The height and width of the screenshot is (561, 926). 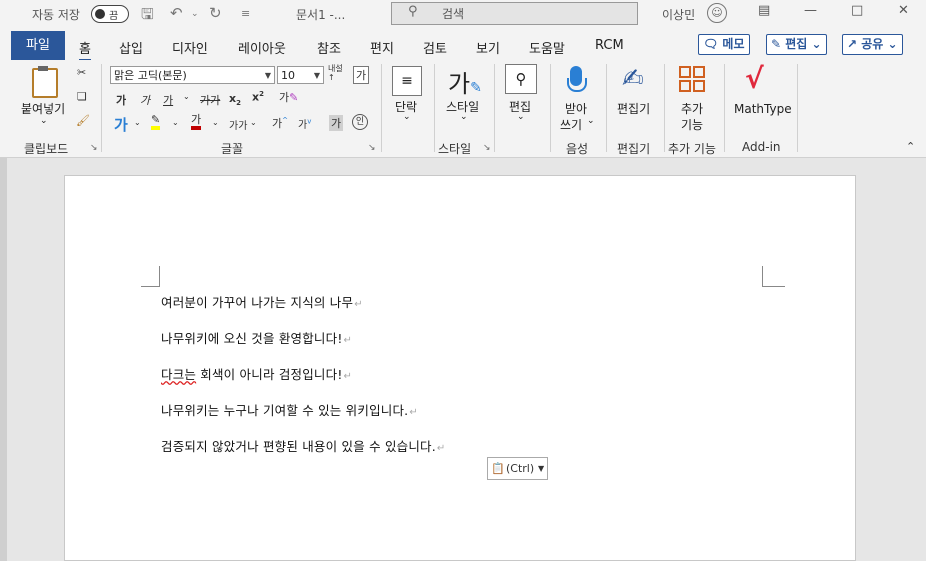 What do you see at coordinates (190, 47) in the screenshot?
I see `tab-design: 디자인` at bounding box center [190, 47].